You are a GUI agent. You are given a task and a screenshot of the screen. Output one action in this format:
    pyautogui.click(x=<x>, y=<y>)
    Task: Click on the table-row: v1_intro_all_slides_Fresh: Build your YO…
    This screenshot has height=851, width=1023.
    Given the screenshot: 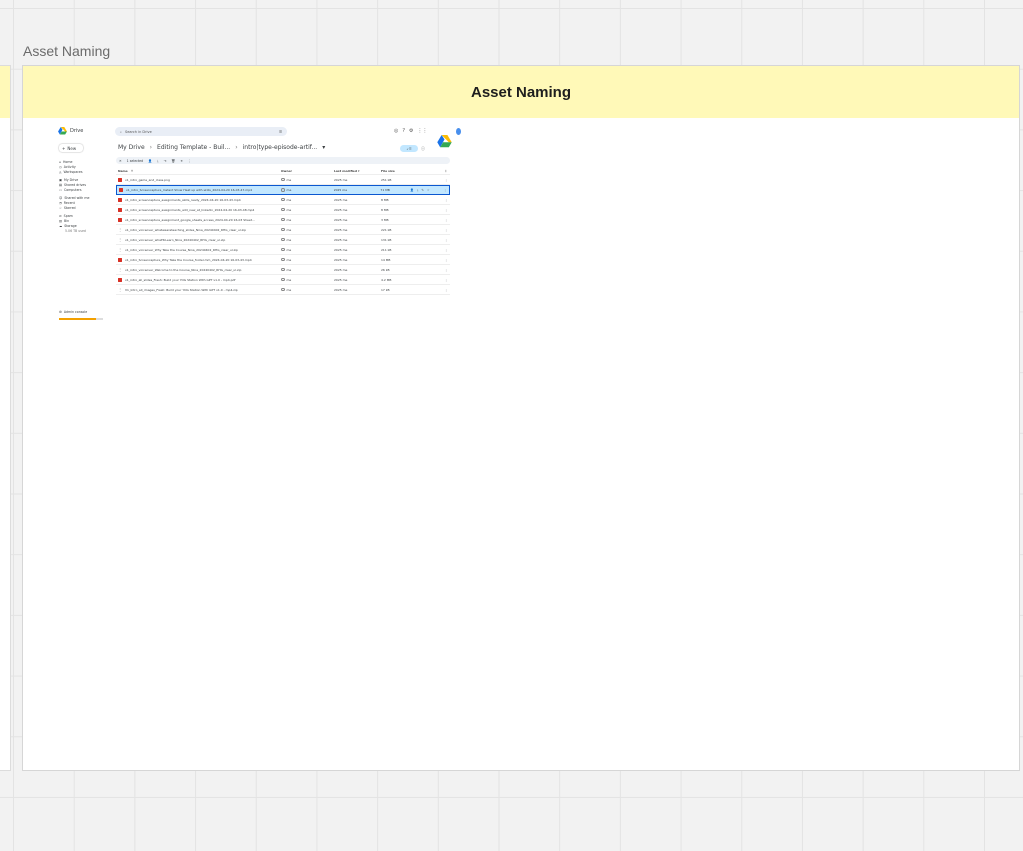 What is the action you would take?
    pyautogui.click(x=283, y=280)
    